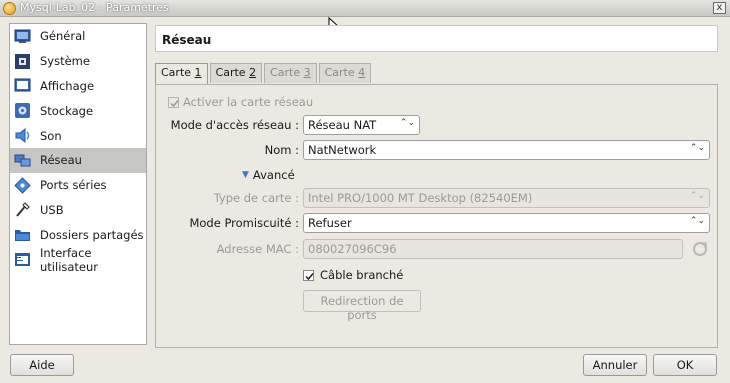  I want to click on tab-adapter-2: Carte 2, so click(236, 73).